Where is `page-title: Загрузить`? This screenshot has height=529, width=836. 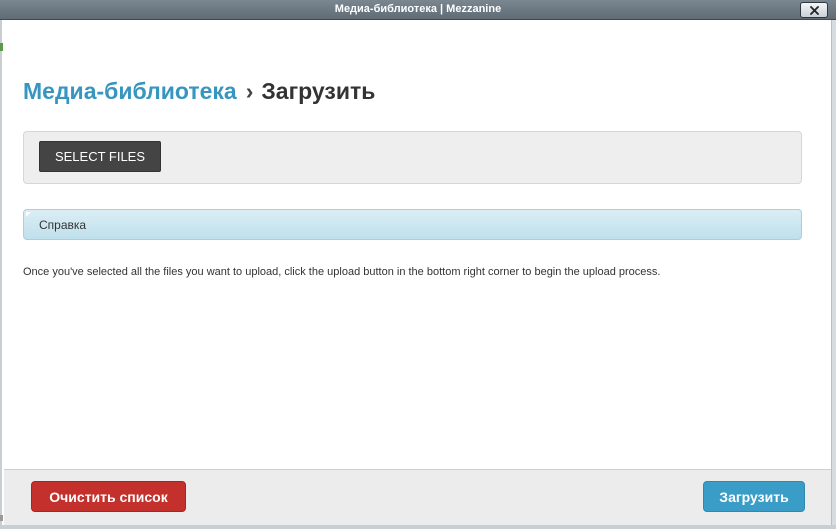
page-title: Загрузить is located at coordinates (318, 91).